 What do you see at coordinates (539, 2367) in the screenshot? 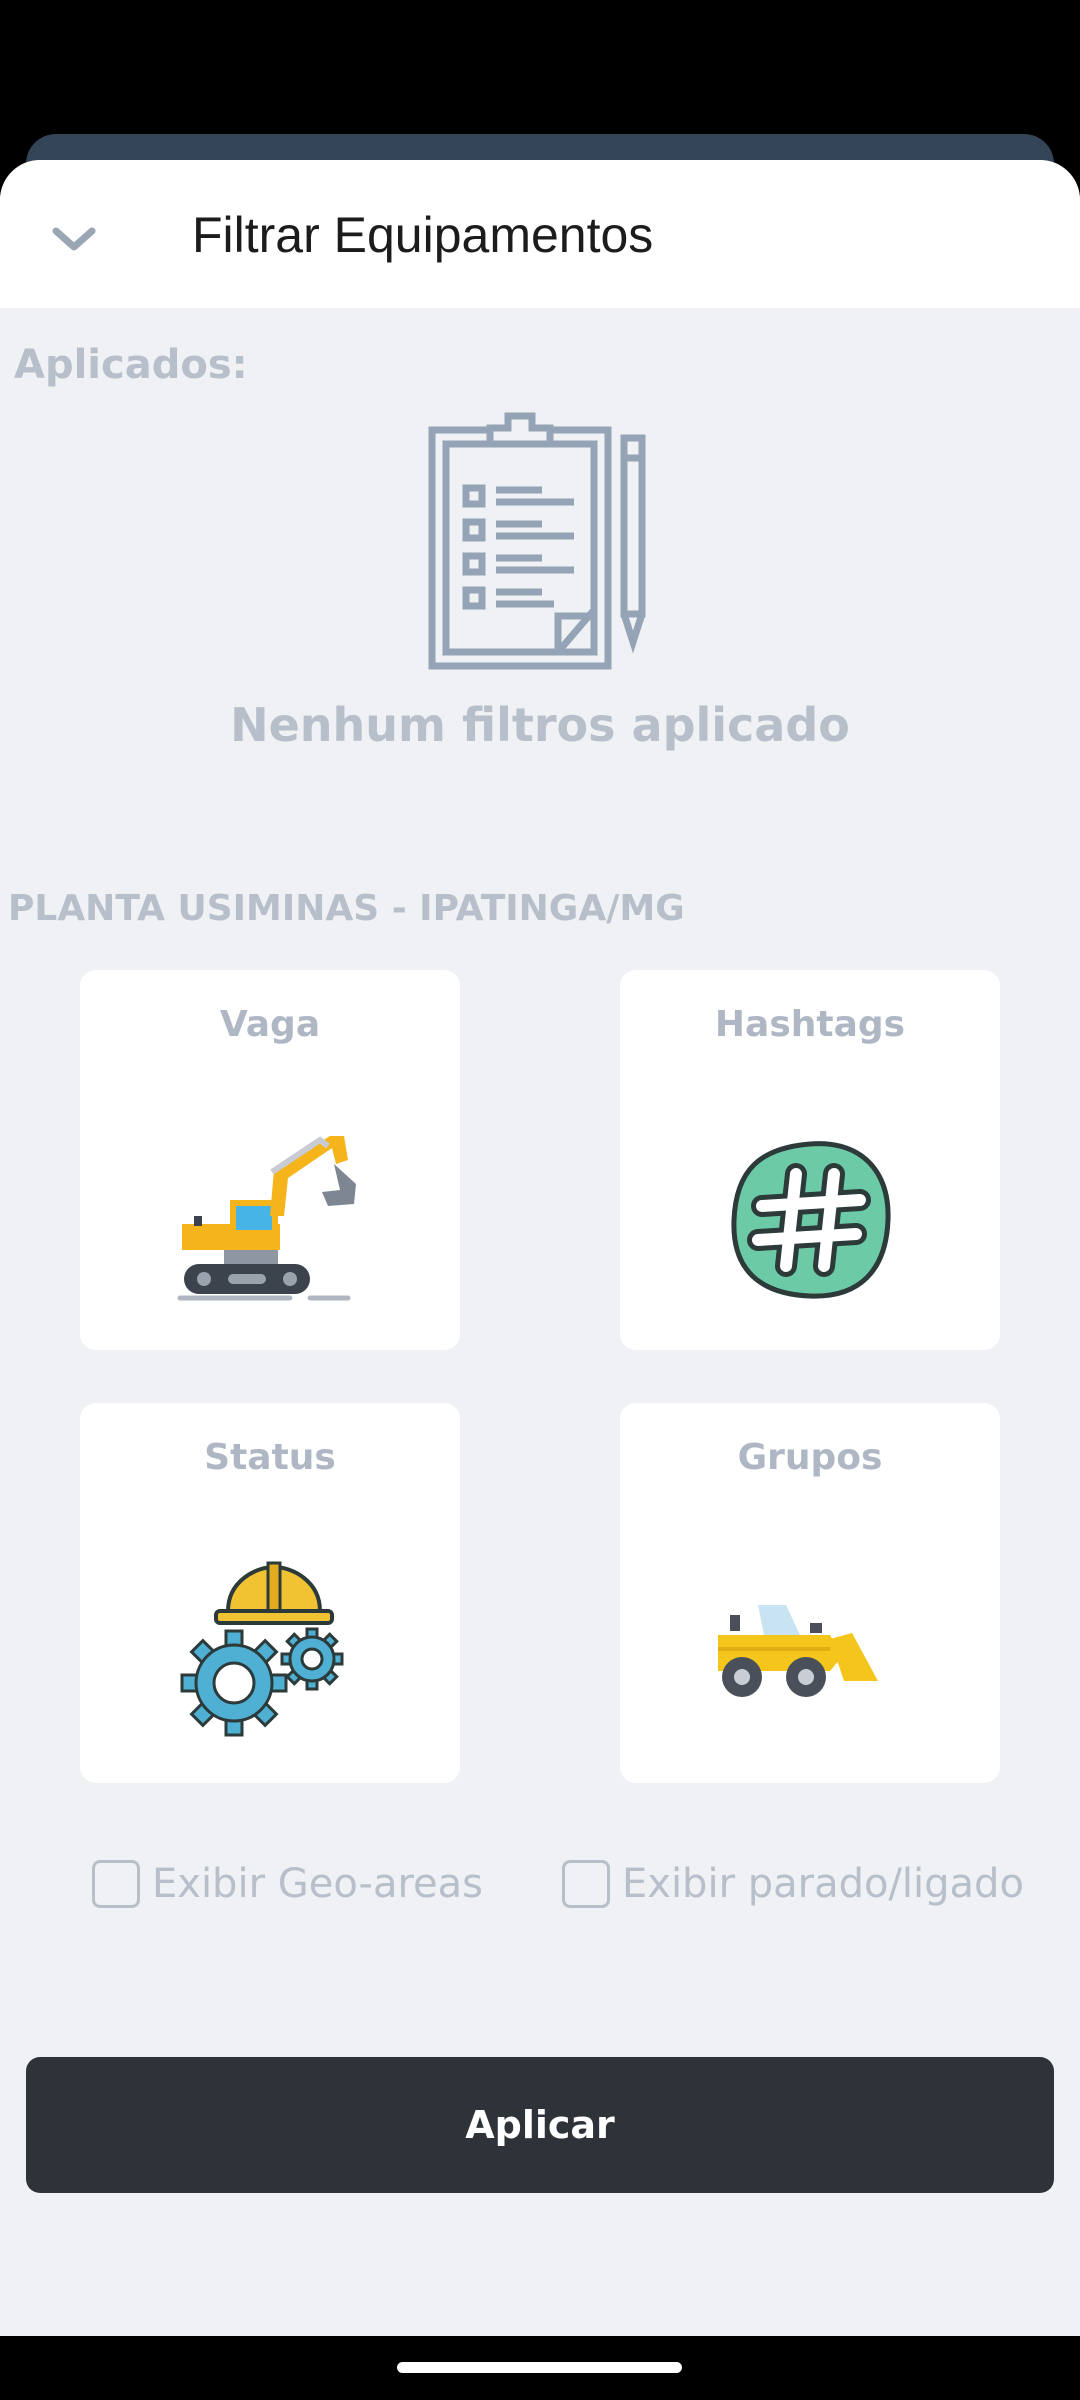
I see `home-indicator` at bounding box center [539, 2367].